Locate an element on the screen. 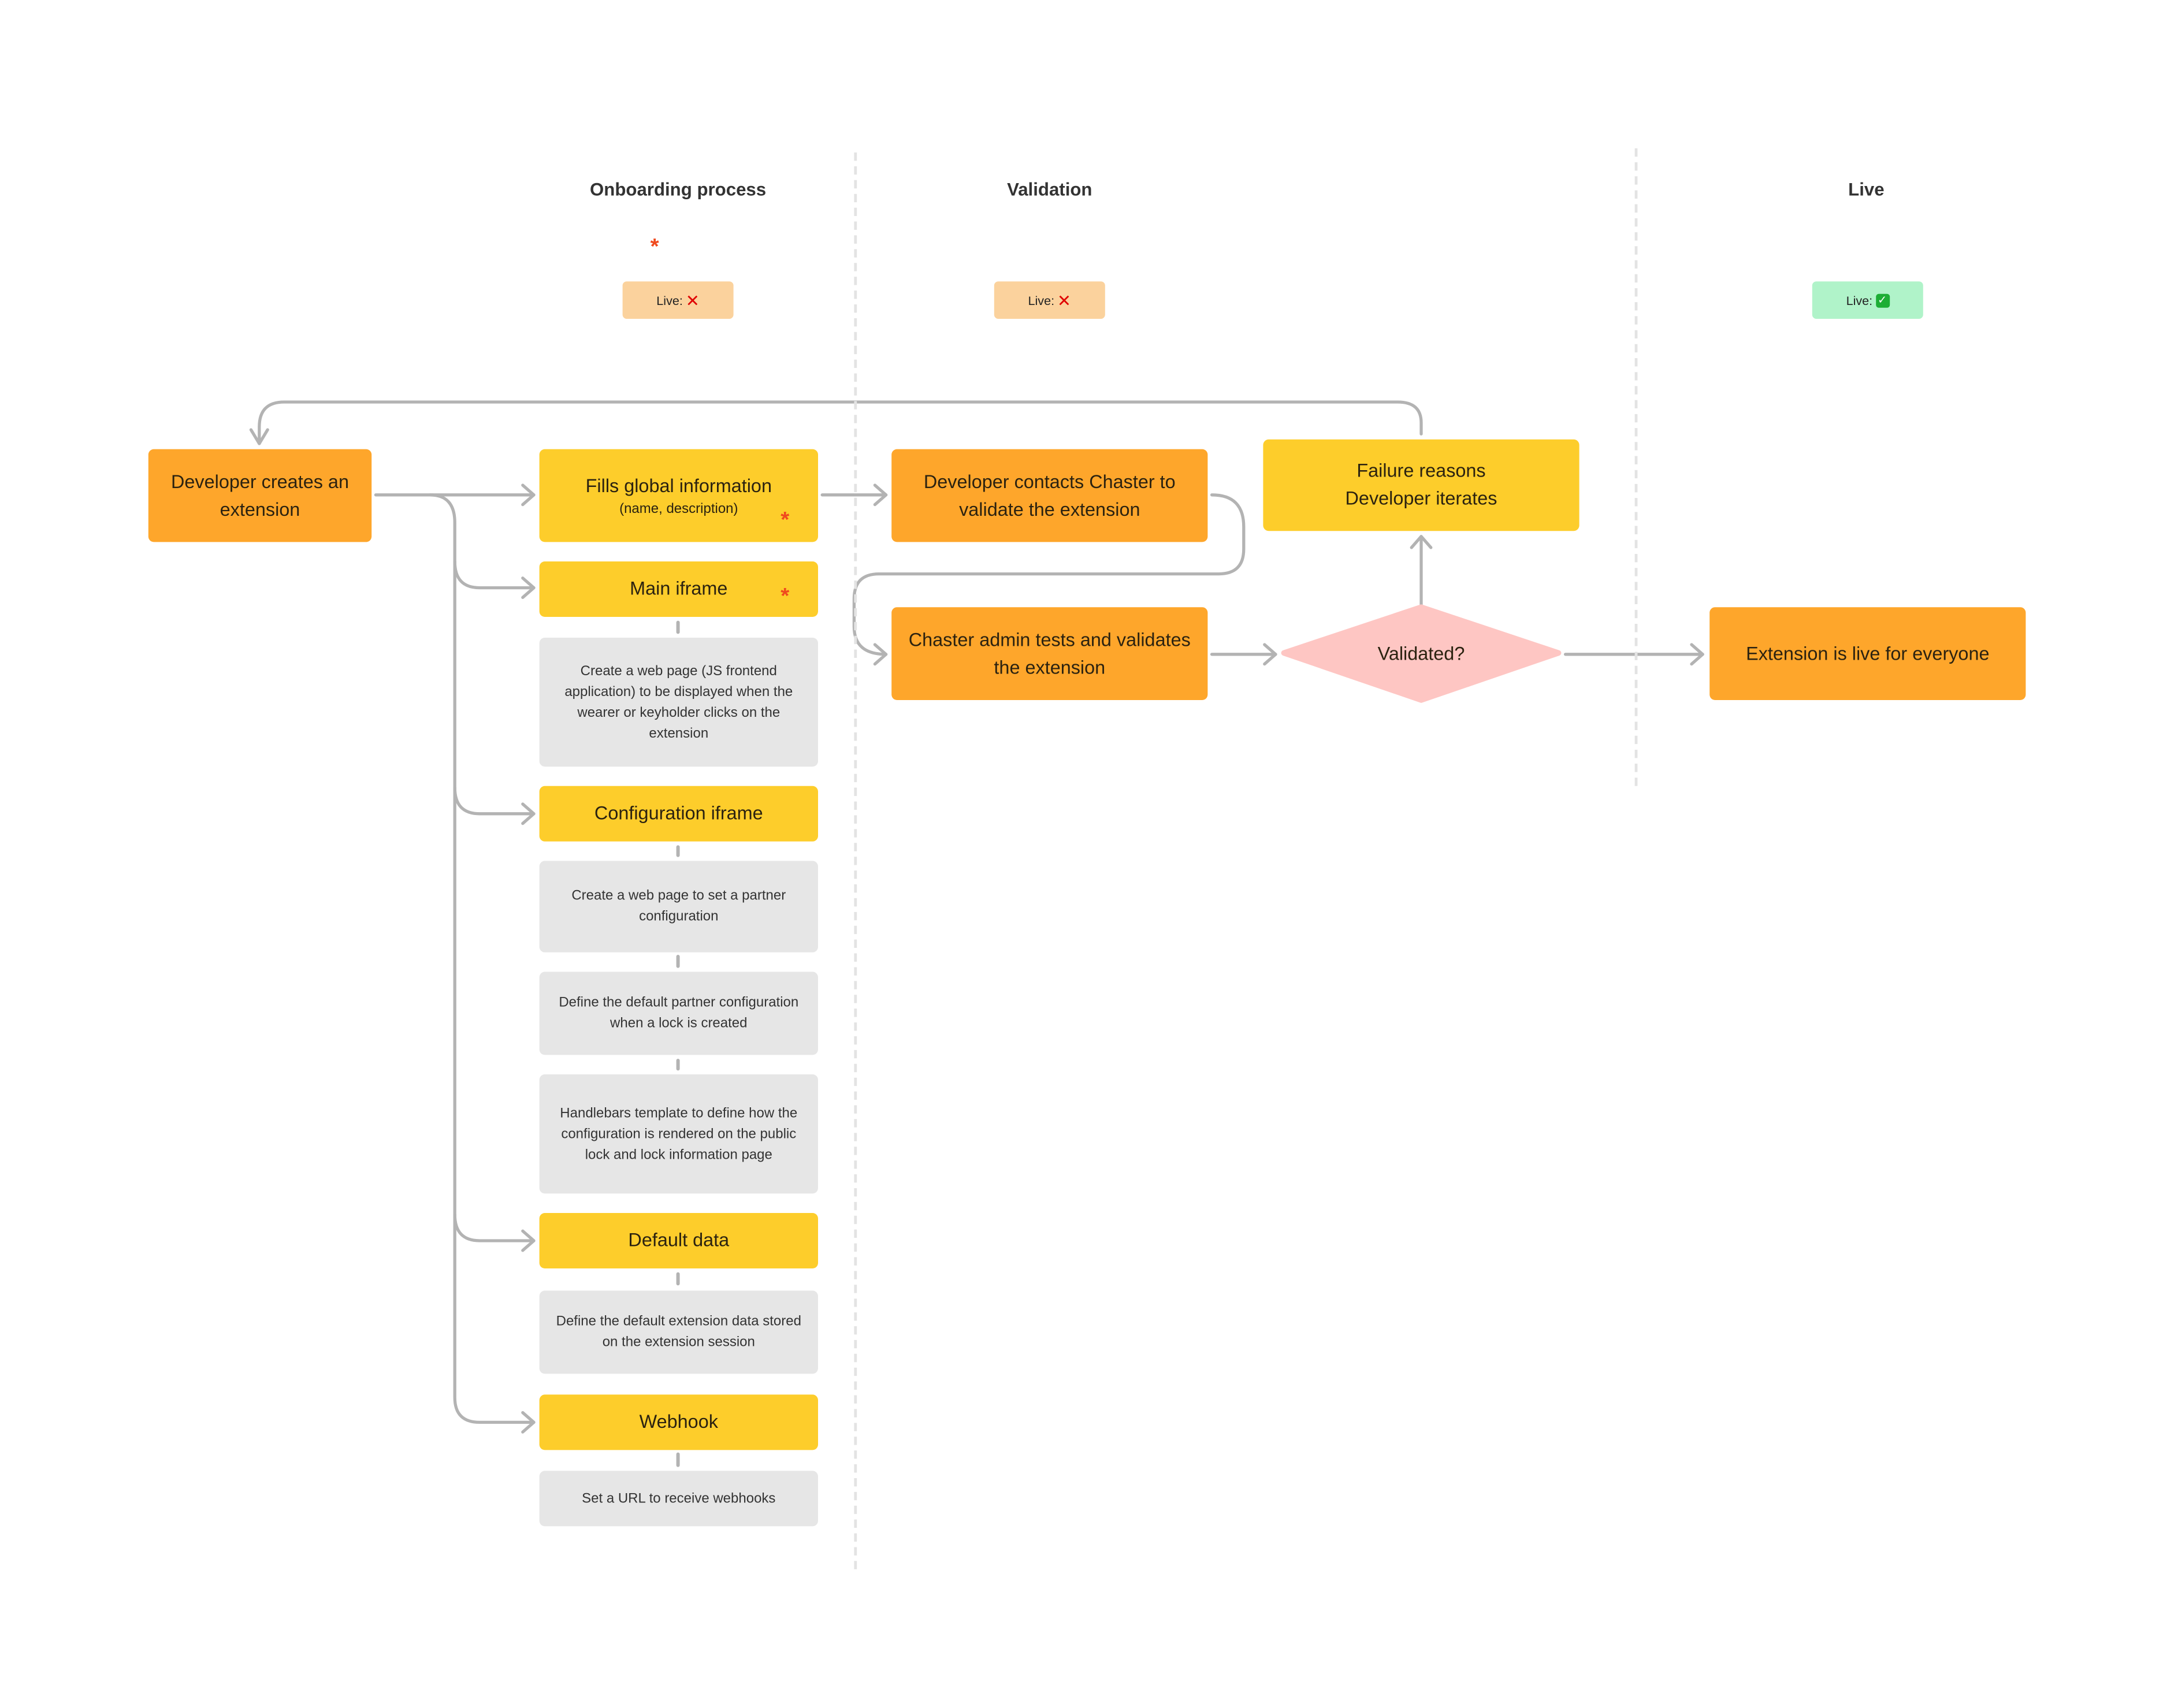  decision-validated: Validated? is located at coordinates (1421, 654).